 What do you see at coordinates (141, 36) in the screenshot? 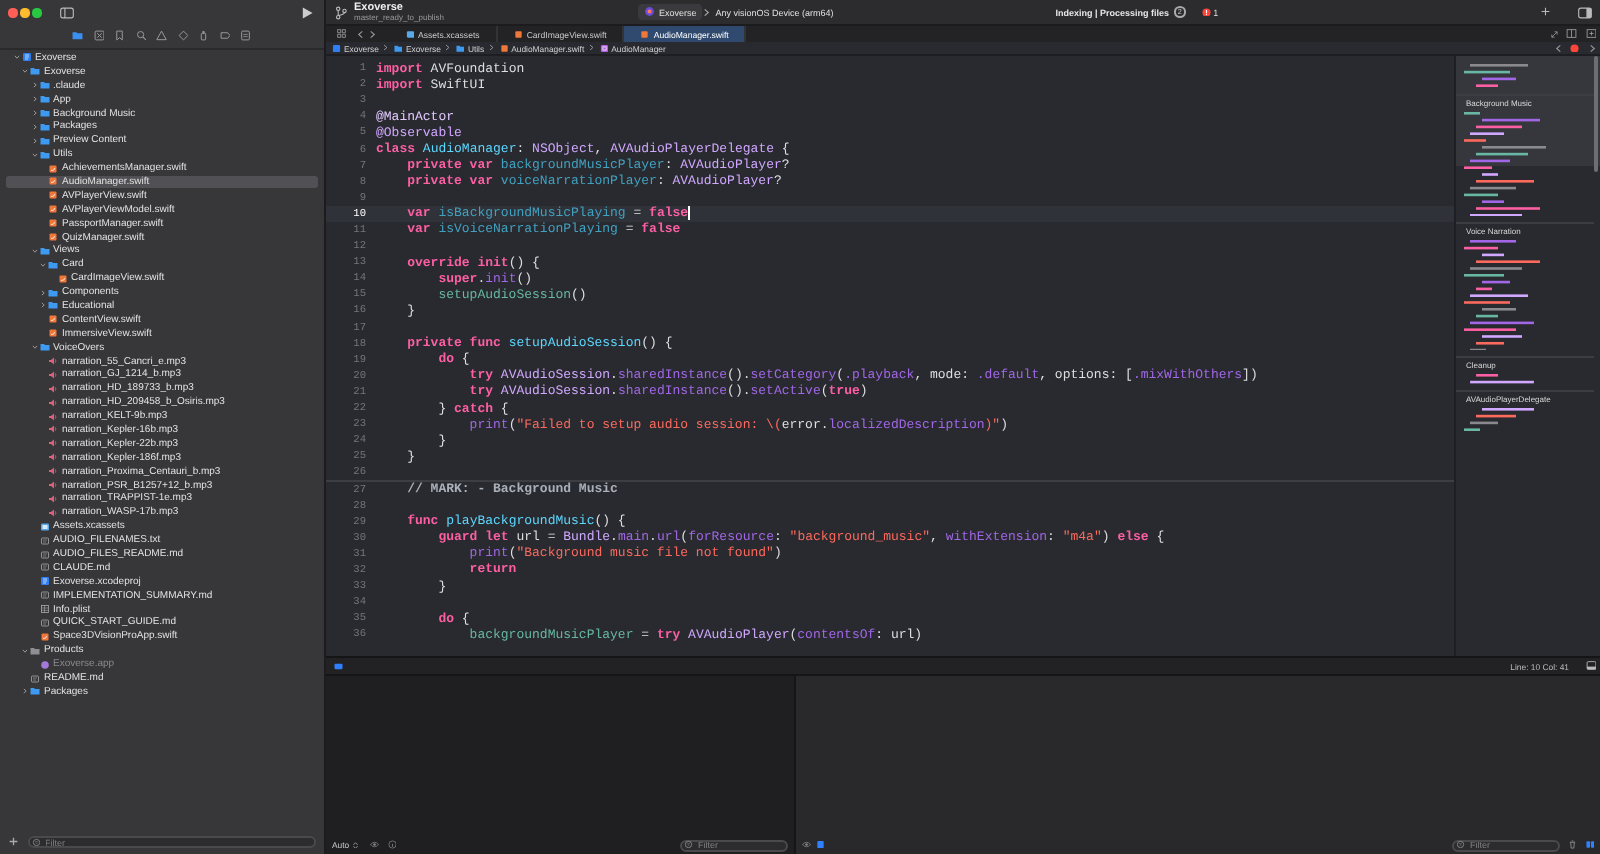
I see `search-icon` at bounding box center [141, 36].